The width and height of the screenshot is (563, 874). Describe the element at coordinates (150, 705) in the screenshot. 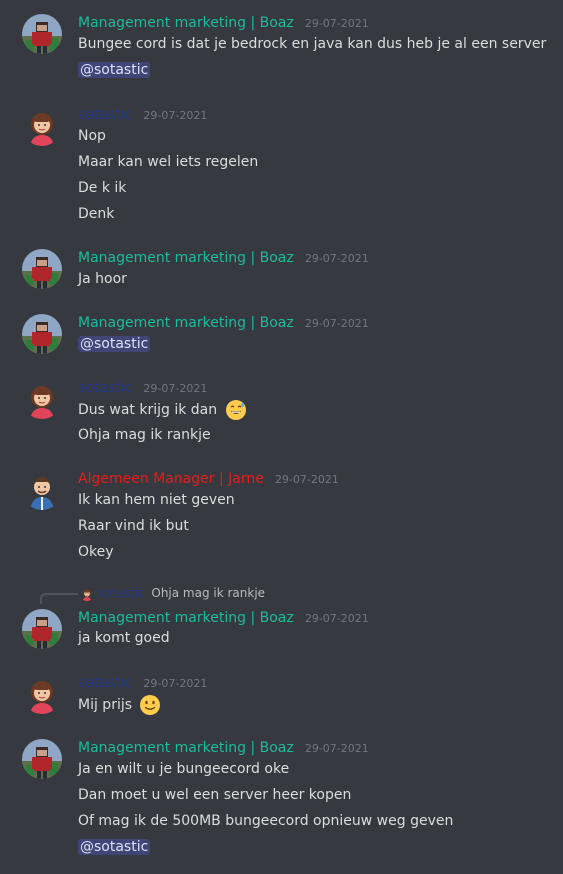

I see `slight-smile-emoji` at that location.